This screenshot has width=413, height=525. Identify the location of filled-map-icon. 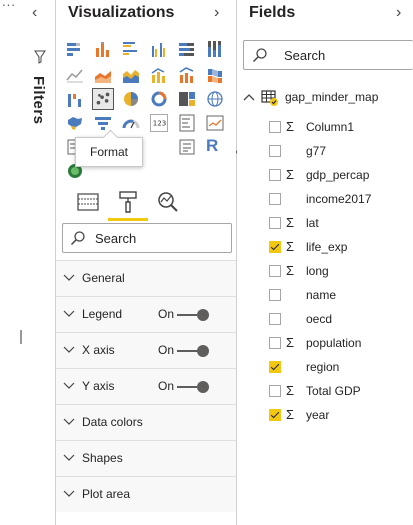
(75, 123).